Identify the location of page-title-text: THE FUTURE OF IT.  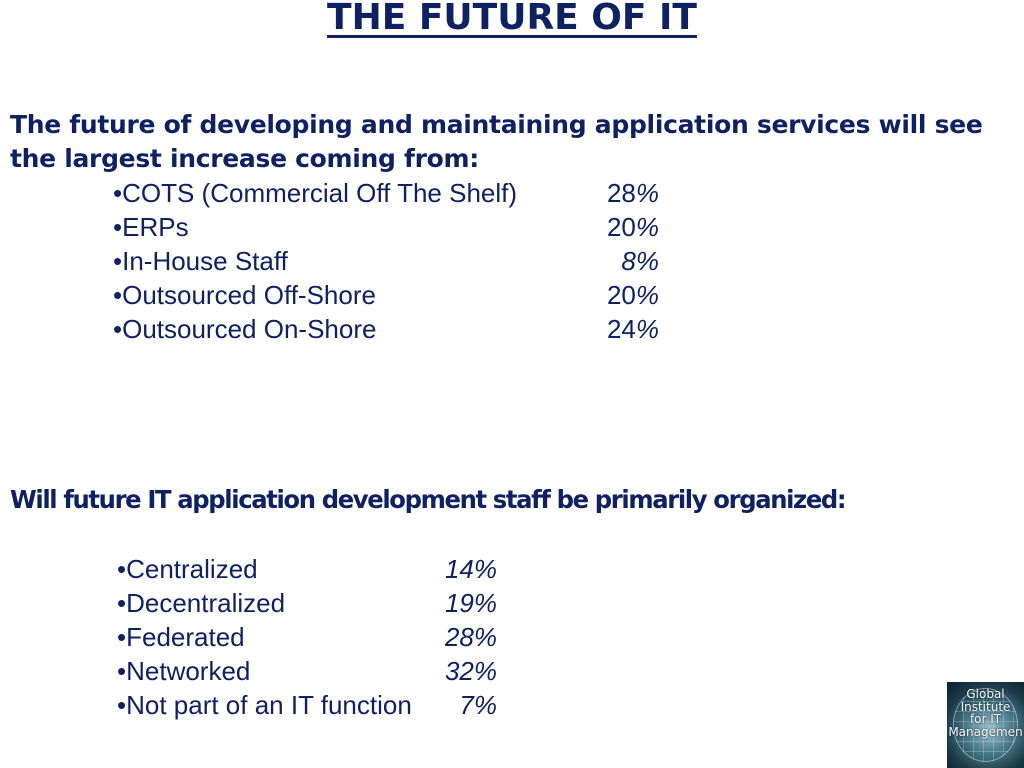
(512, 19).